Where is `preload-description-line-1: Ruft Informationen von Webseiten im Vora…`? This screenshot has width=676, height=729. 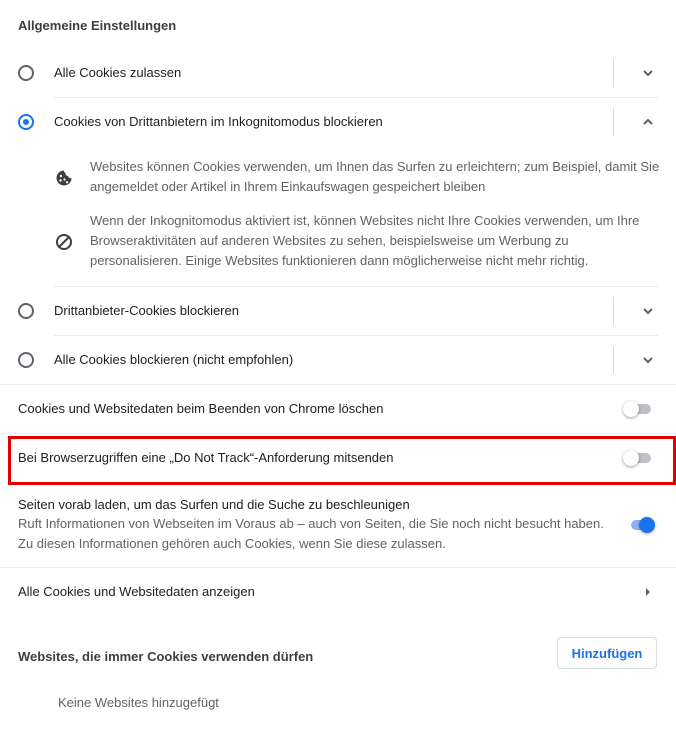 preload-description-line-1: Ruft Informationen von Webseiten im Vora… is located at coordinates (311, 523).